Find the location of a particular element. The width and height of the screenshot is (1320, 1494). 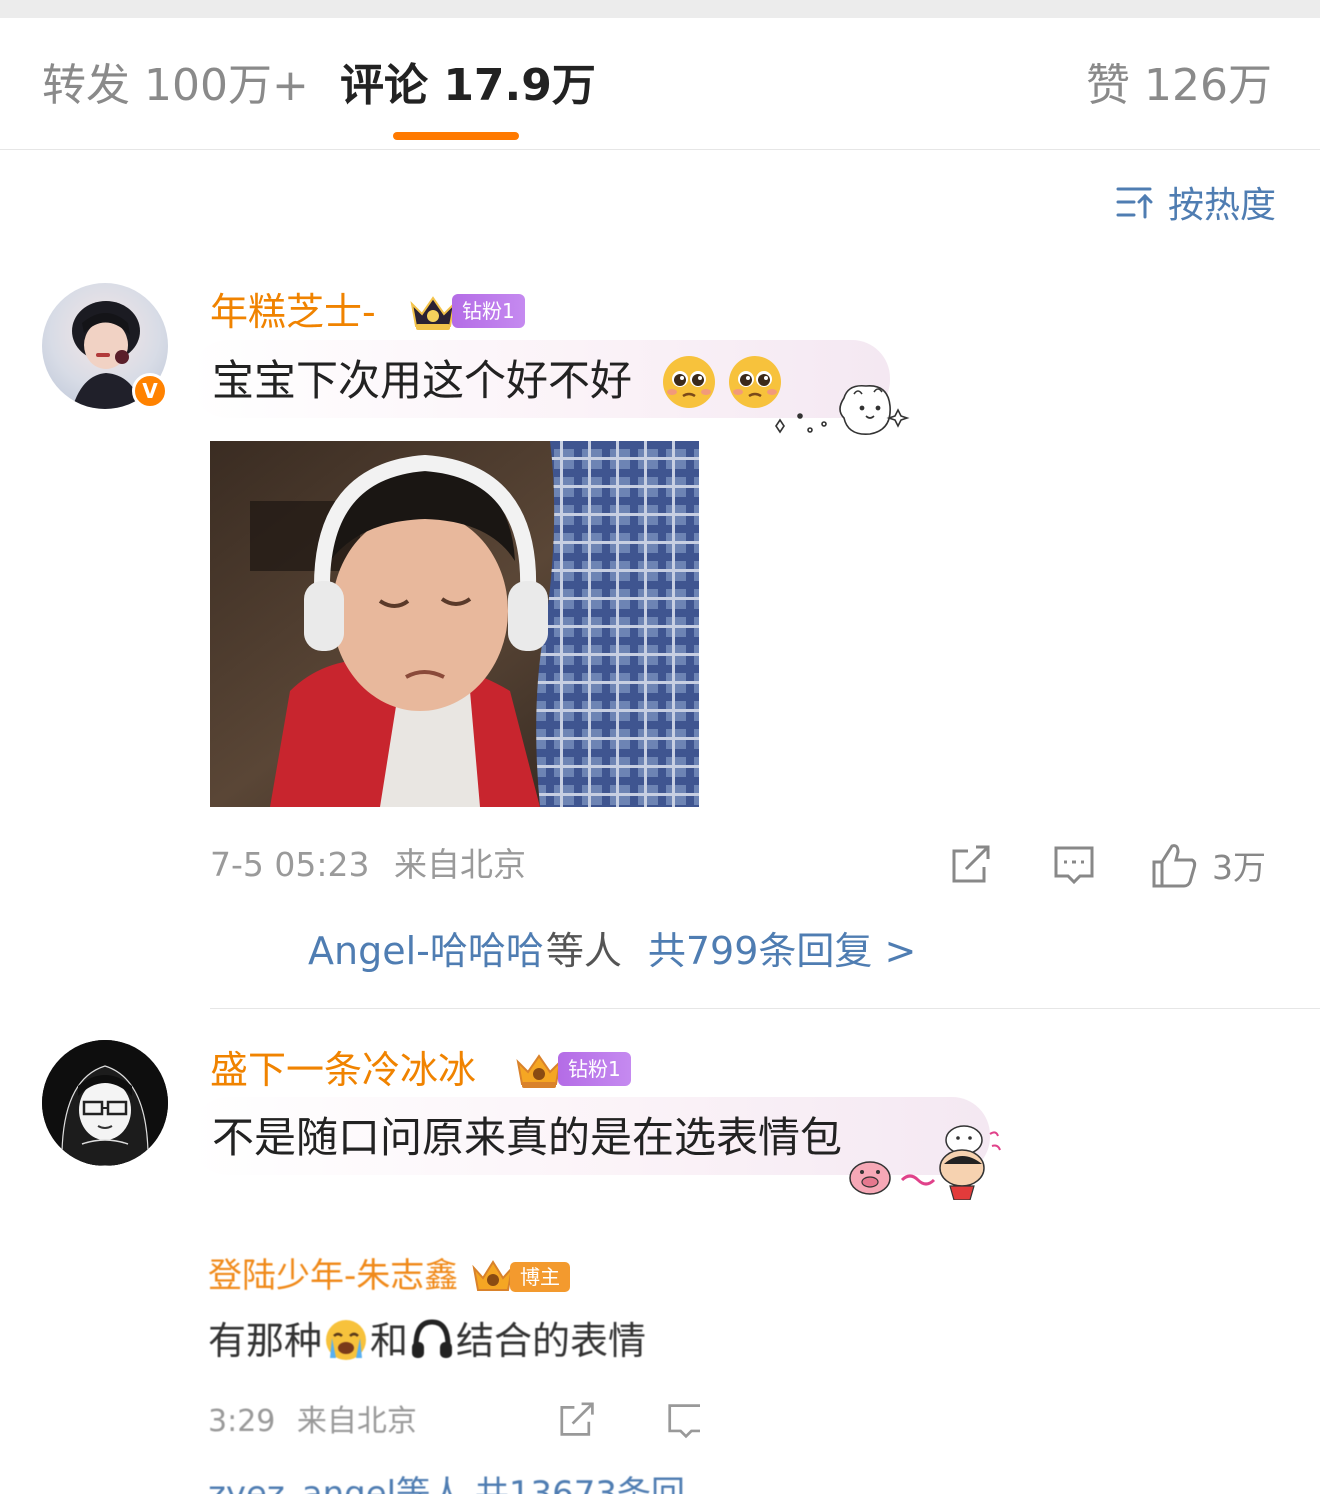

embedded-meta: 3:29 来自北京 is located at coordinates (312, 1422).